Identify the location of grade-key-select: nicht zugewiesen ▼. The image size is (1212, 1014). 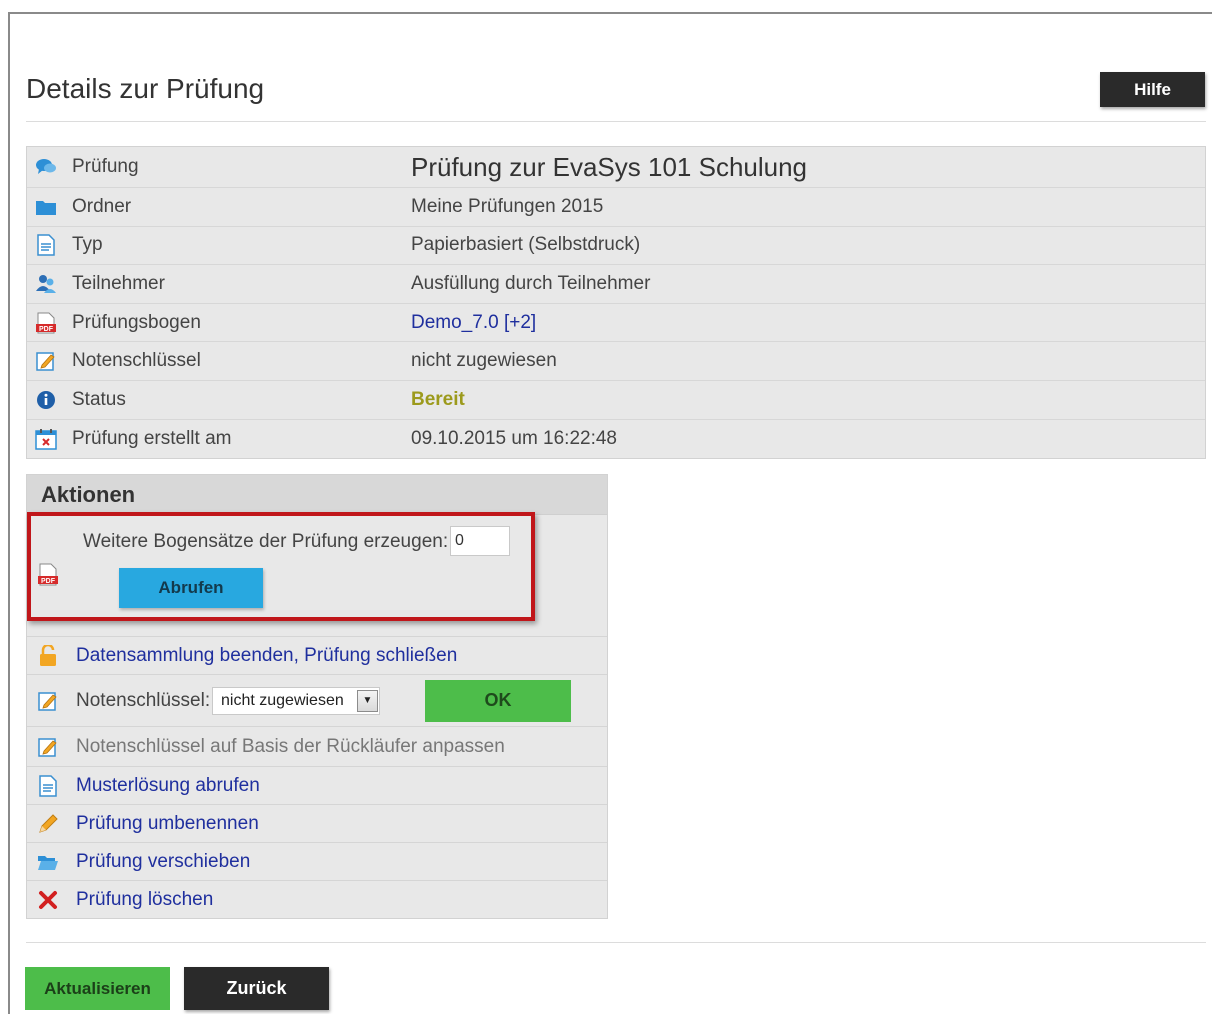
(296, 700).